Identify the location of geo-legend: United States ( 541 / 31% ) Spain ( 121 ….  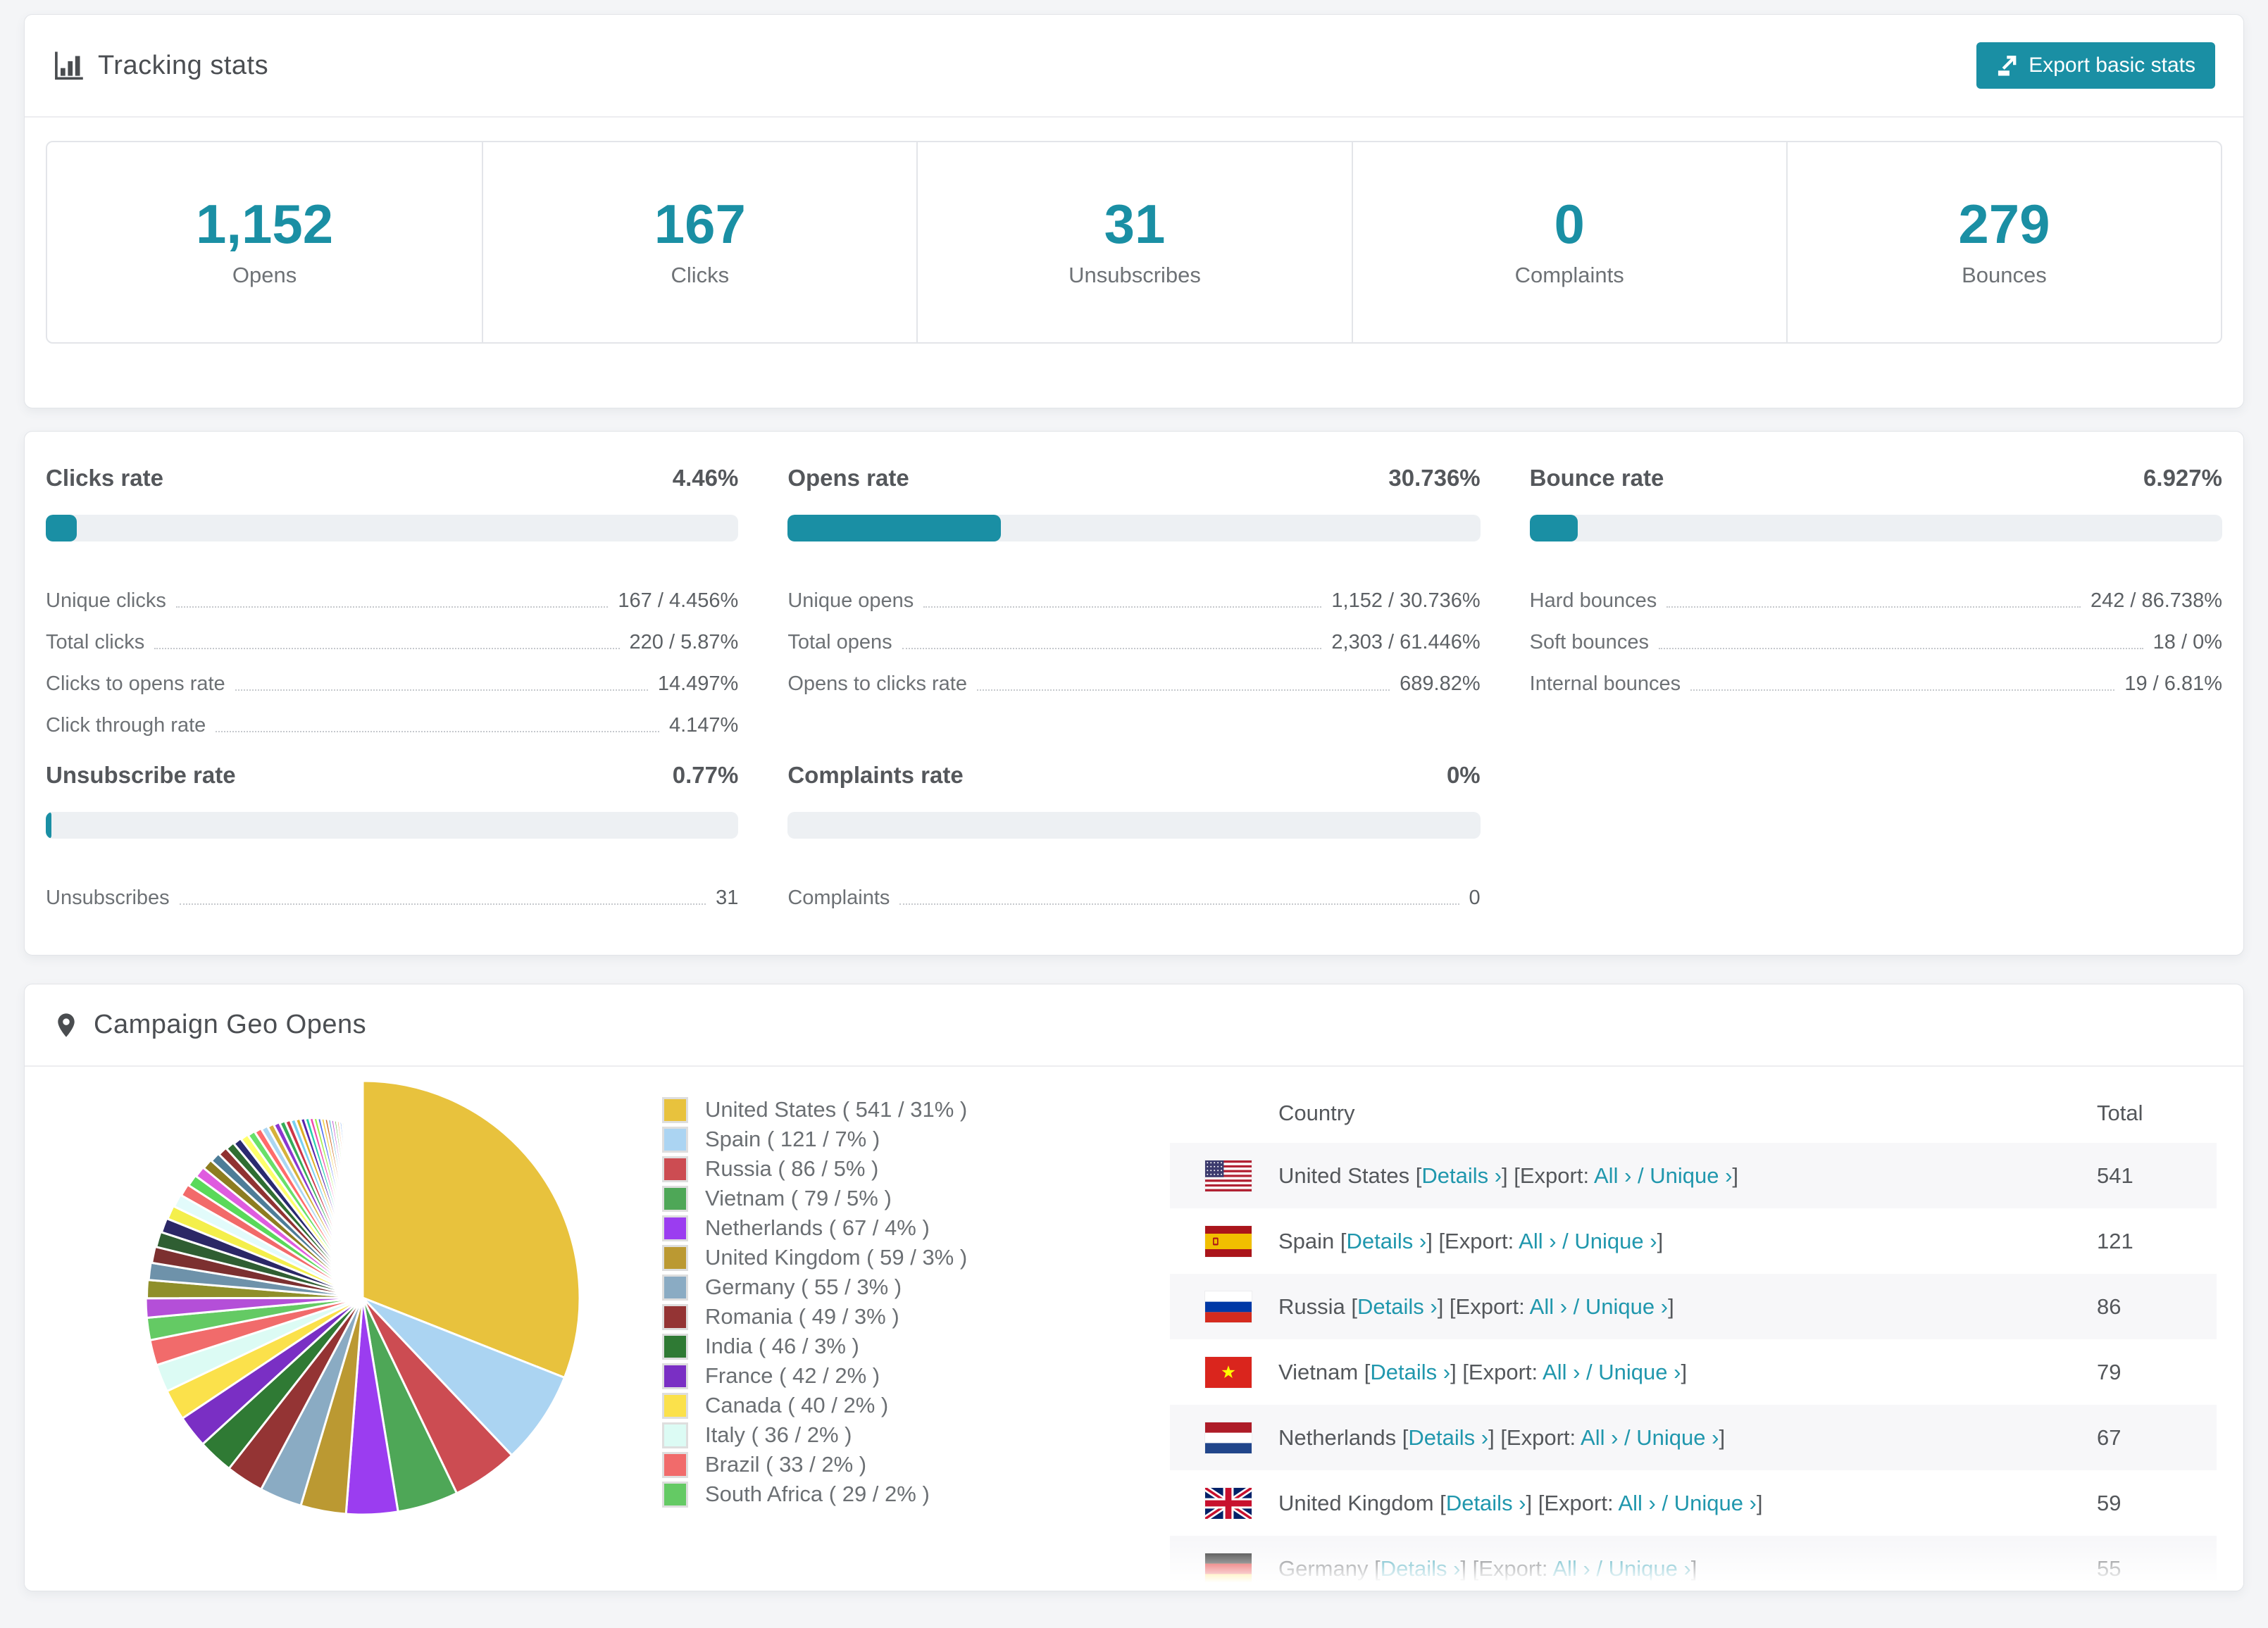
(815, 1302).